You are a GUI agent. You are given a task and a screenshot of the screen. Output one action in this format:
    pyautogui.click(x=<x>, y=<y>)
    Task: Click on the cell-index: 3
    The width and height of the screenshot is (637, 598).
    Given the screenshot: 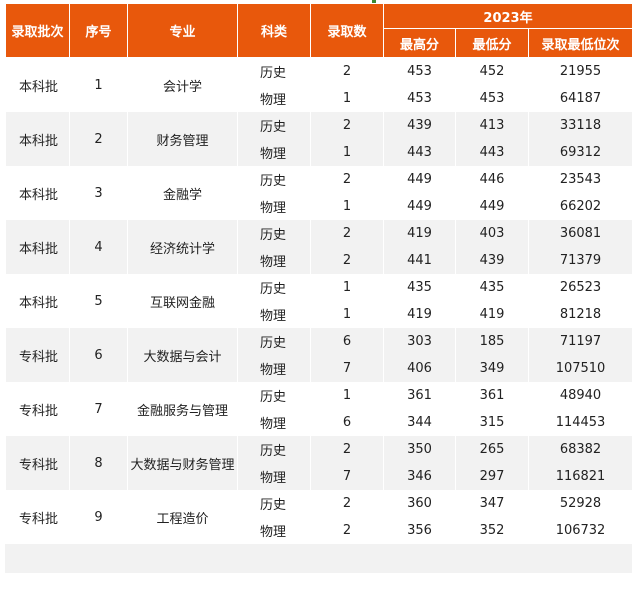 What is the action you would take?
    pyautogui.click(x=98, y=193)
    